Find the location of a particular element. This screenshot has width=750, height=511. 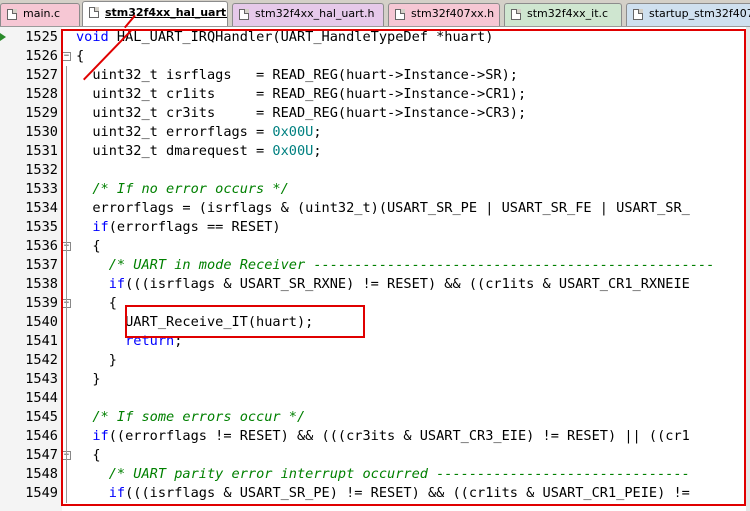

line-number: 1527 is located at coordinates (41, 75).